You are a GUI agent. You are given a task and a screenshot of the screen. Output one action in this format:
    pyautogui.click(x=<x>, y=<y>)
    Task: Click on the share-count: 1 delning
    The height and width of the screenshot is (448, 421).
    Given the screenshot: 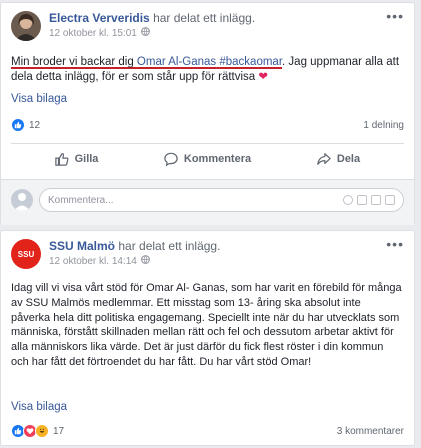 What is the action you would take?
    pyautogui.click(x=383, y=125)
    